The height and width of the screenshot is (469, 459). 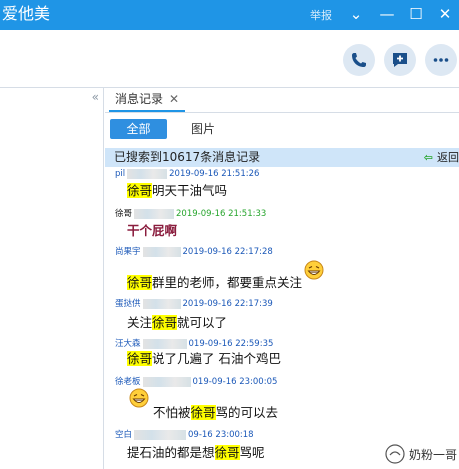 I want to click on message-time: 2019-09-16 21:51:26, so click(x=214, y=174).